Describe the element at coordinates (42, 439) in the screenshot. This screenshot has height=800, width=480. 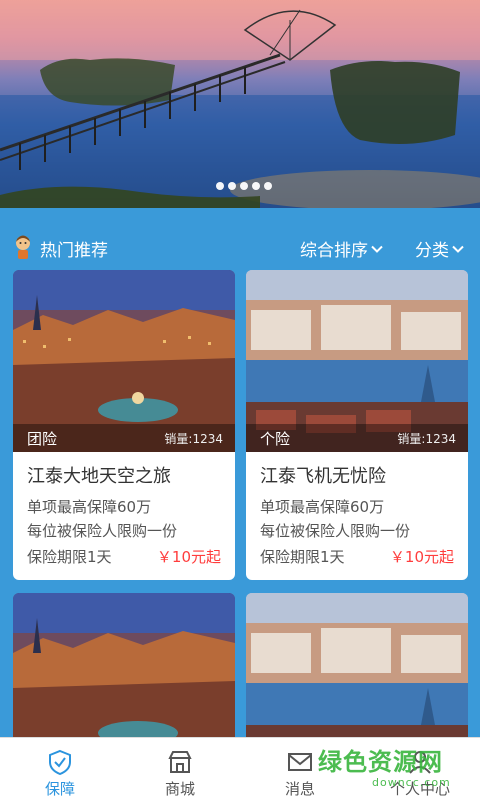
I see `insurance-type: 团险` at that location.